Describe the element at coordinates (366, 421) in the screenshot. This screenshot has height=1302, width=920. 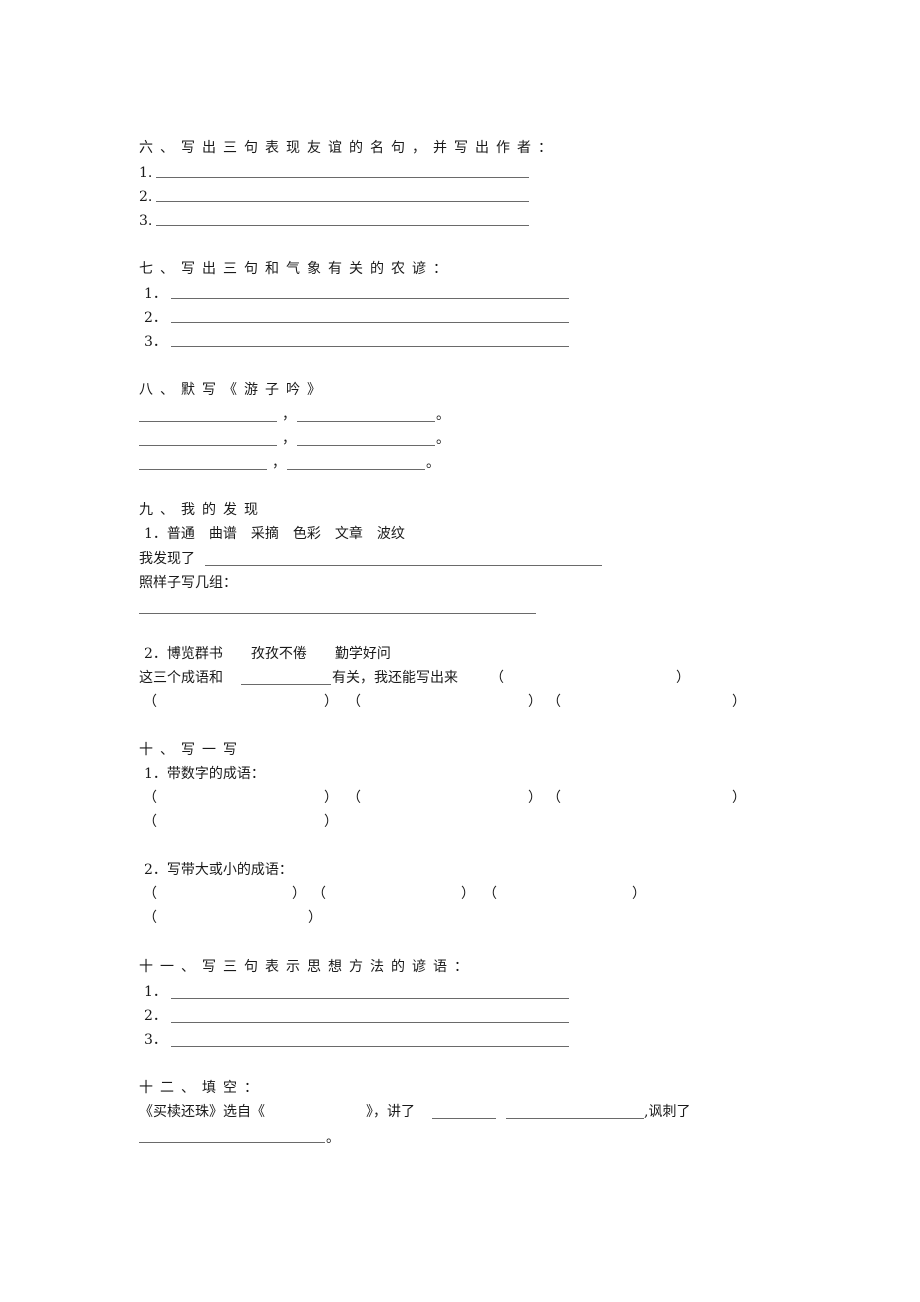
I see `poem-line-1b-blank` at that location.